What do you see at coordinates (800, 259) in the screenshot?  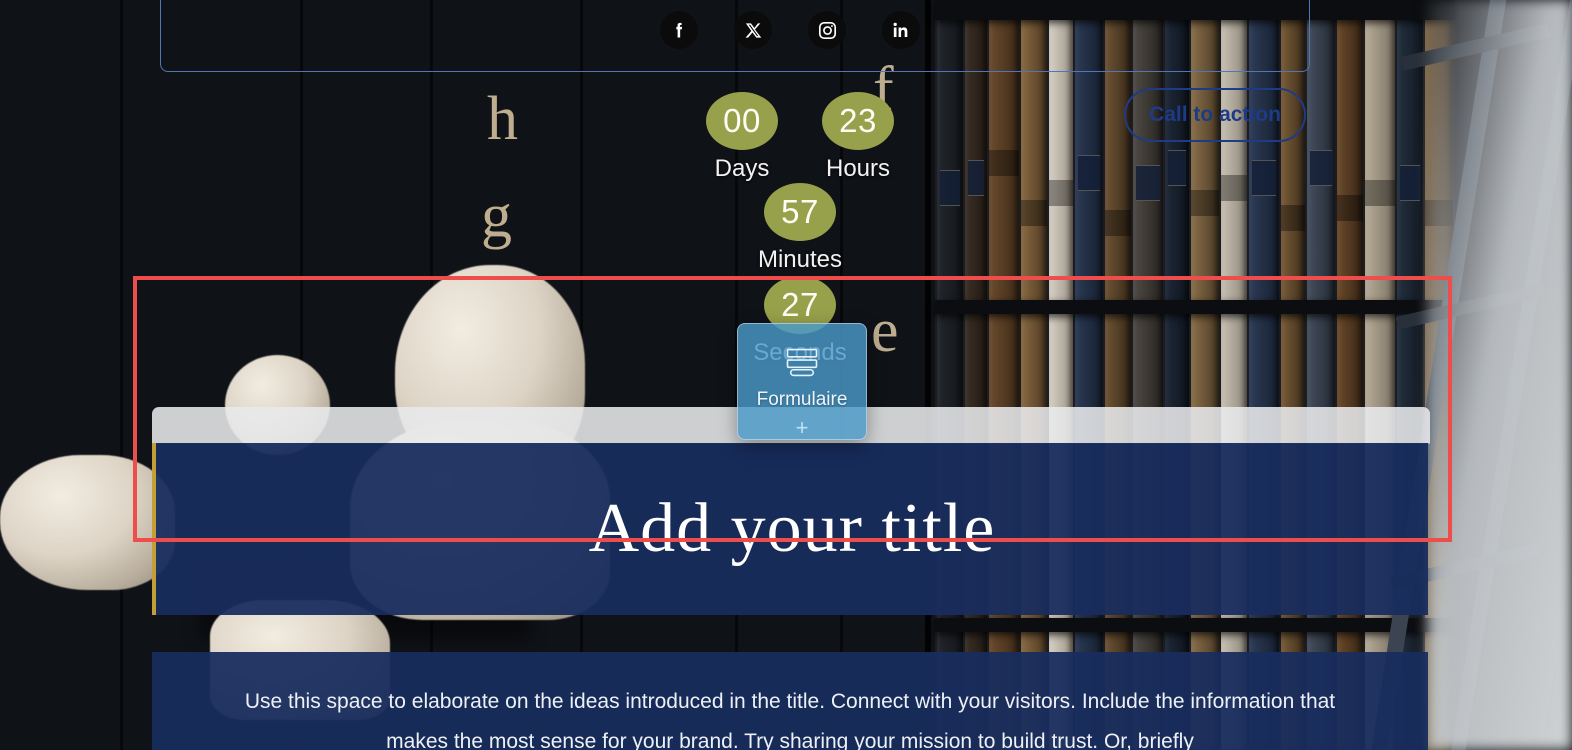 I see `countdown-label-minutes: Minutes` at bounding box center [800, 259].